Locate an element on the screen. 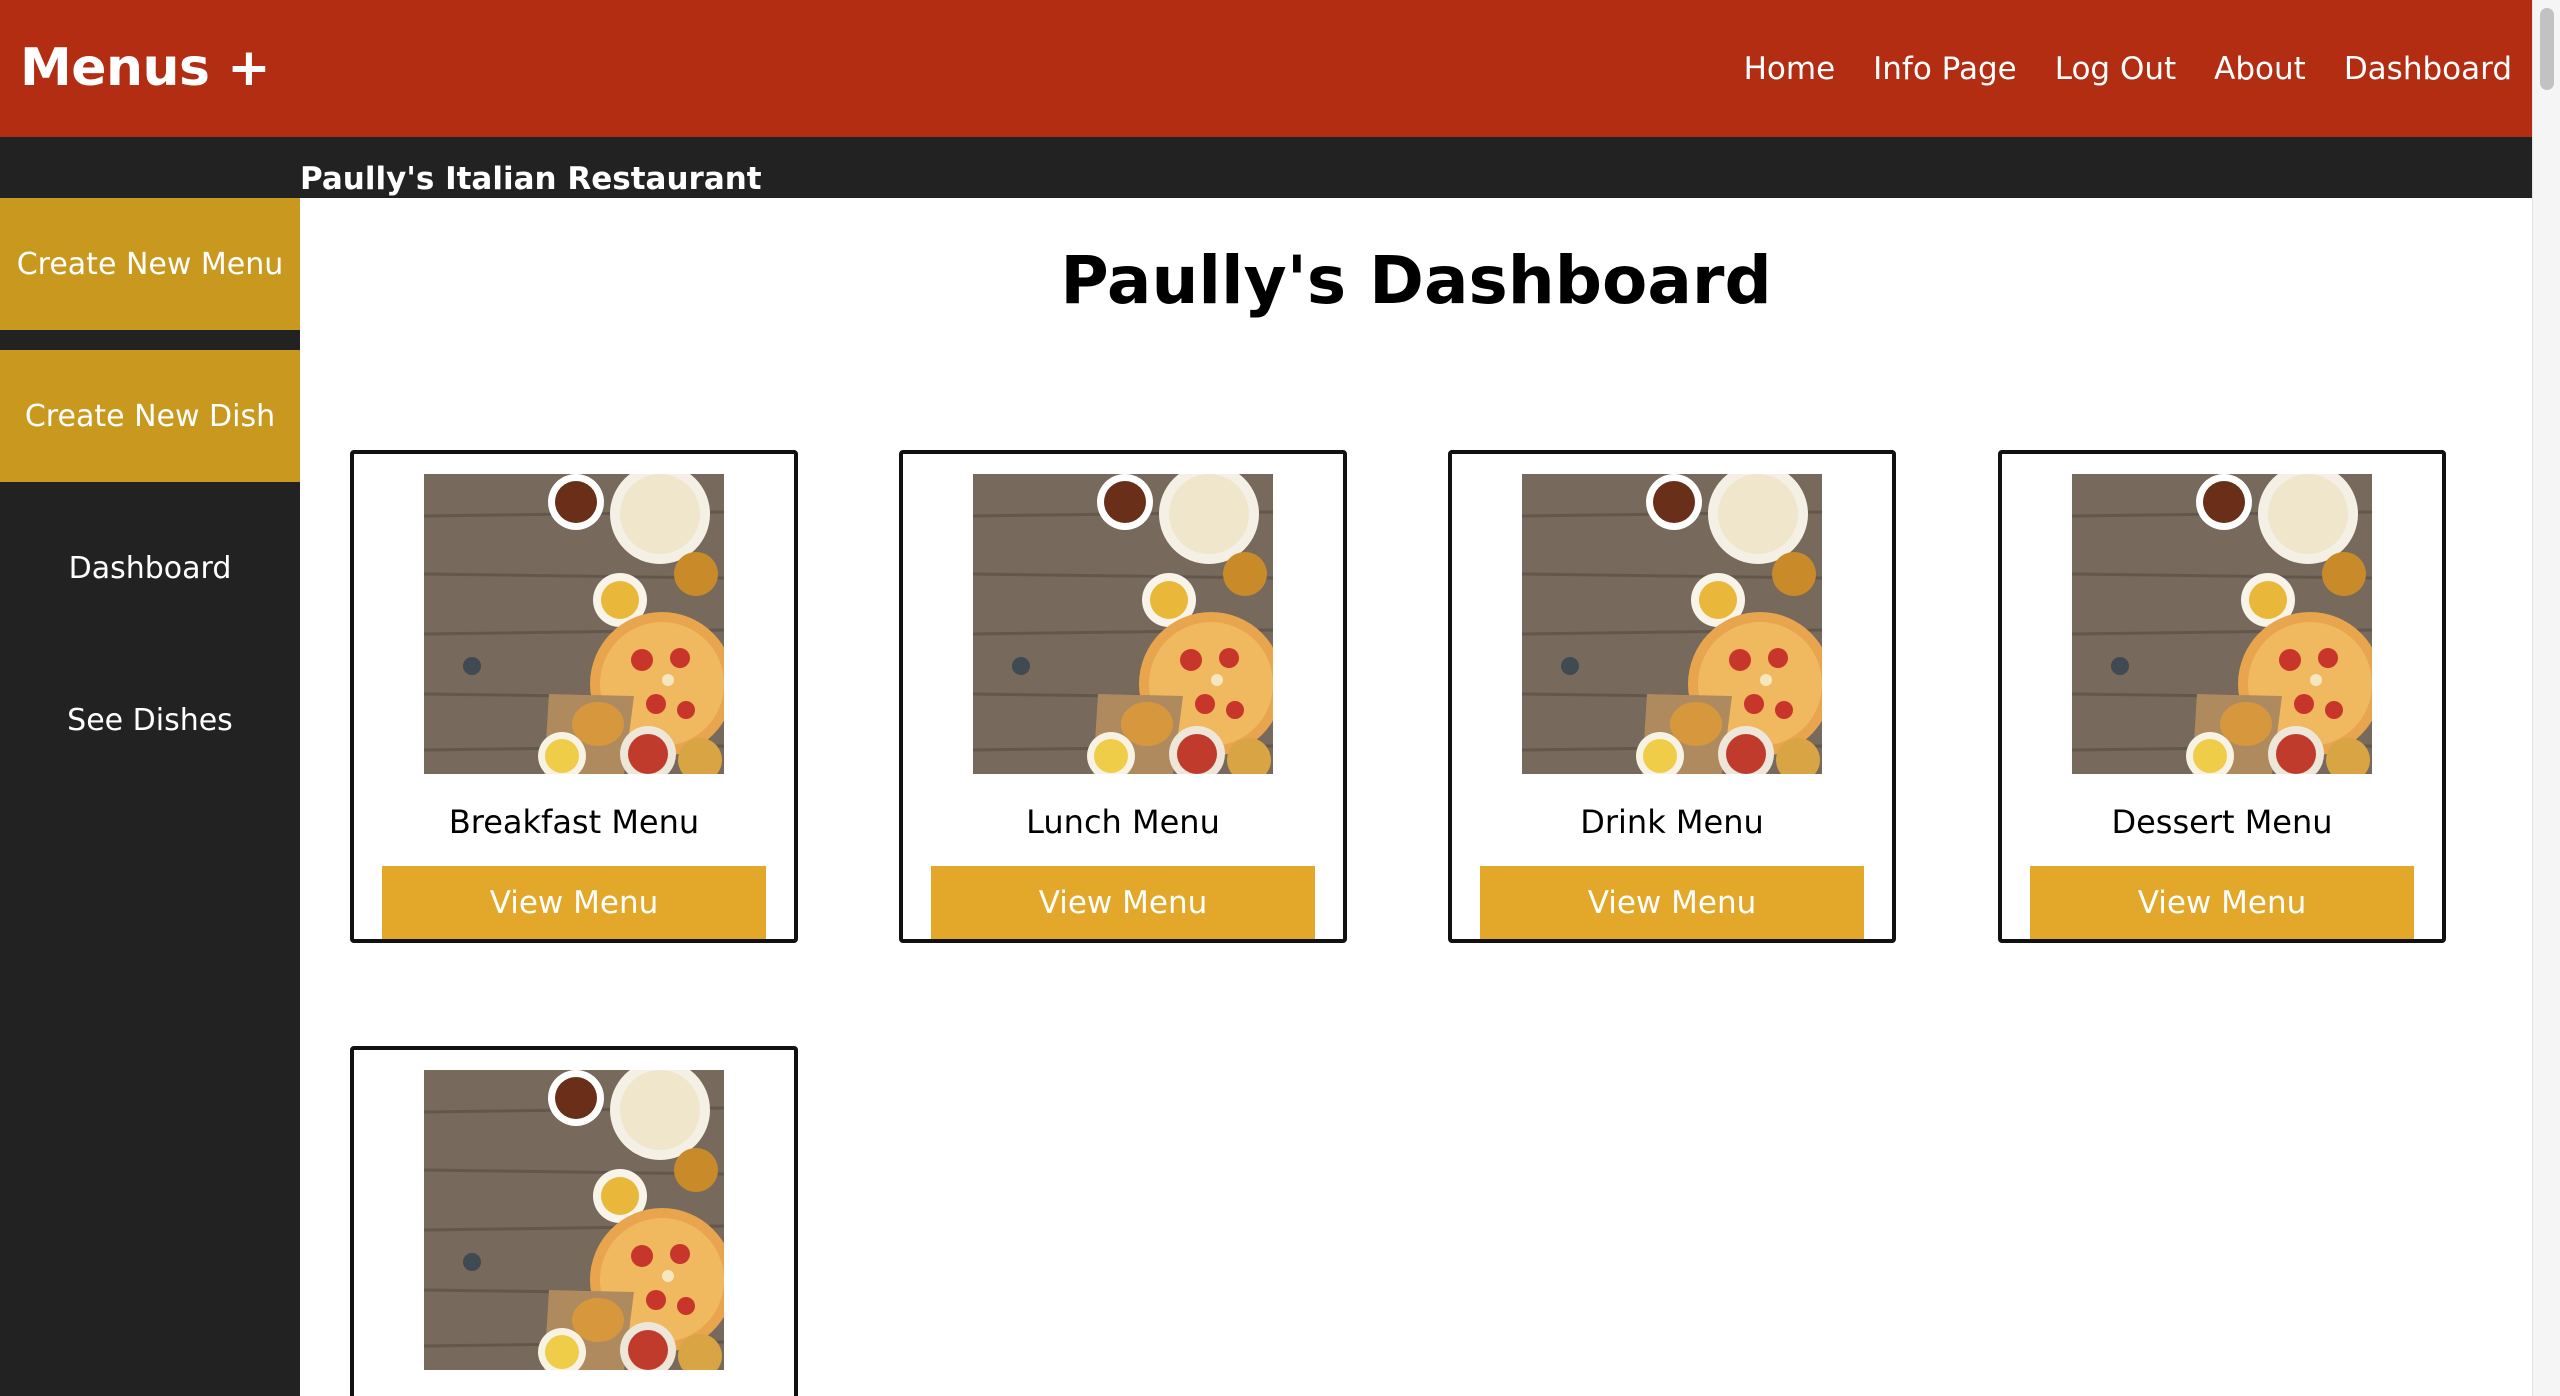  menu-card-drink: Drink Menu View Menu is located at coordinates (1672, 696).